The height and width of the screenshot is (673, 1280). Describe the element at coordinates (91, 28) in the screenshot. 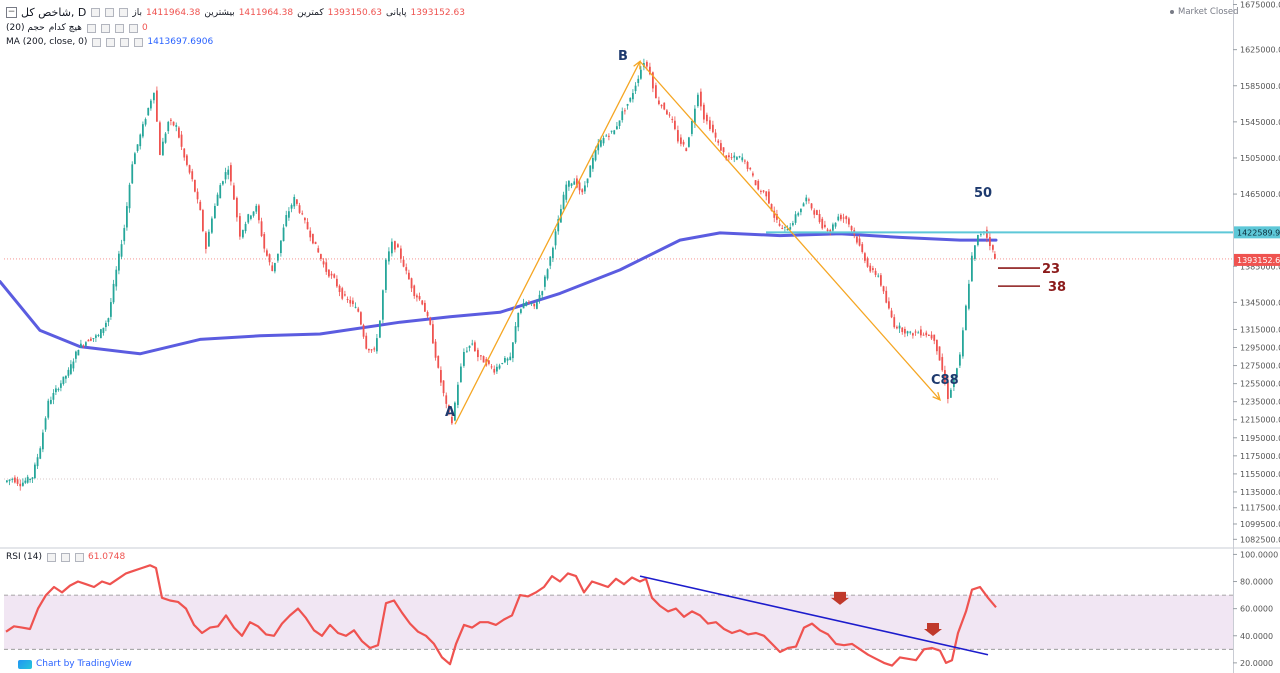

I see `volume-eye-icon` at that location.